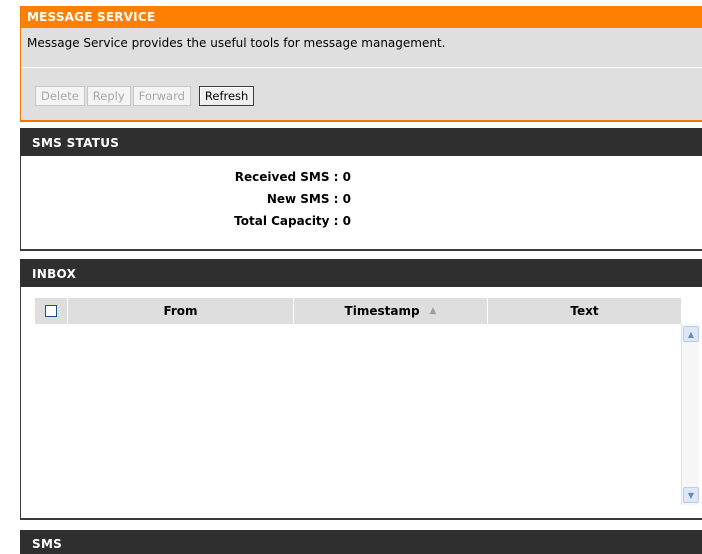  I want to click on new-sms-count: New SMS : 0, so click(308, 199).